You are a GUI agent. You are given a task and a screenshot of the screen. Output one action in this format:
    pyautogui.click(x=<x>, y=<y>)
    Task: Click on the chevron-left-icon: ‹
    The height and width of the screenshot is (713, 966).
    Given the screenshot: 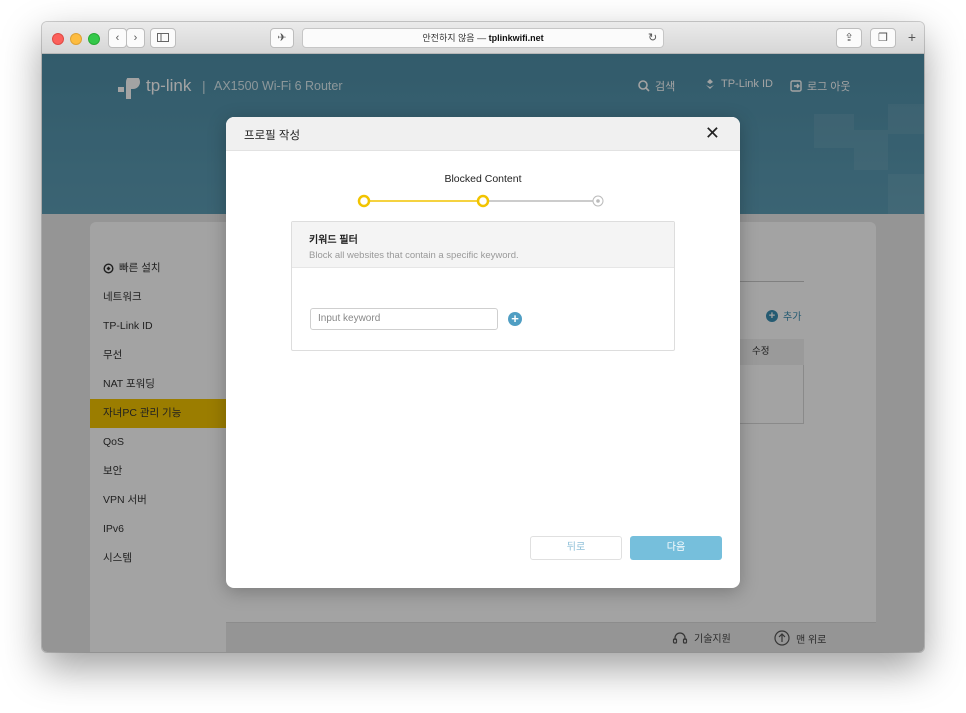 What is the action you would take?
    pyautogui.click(x=117, y=38)
    